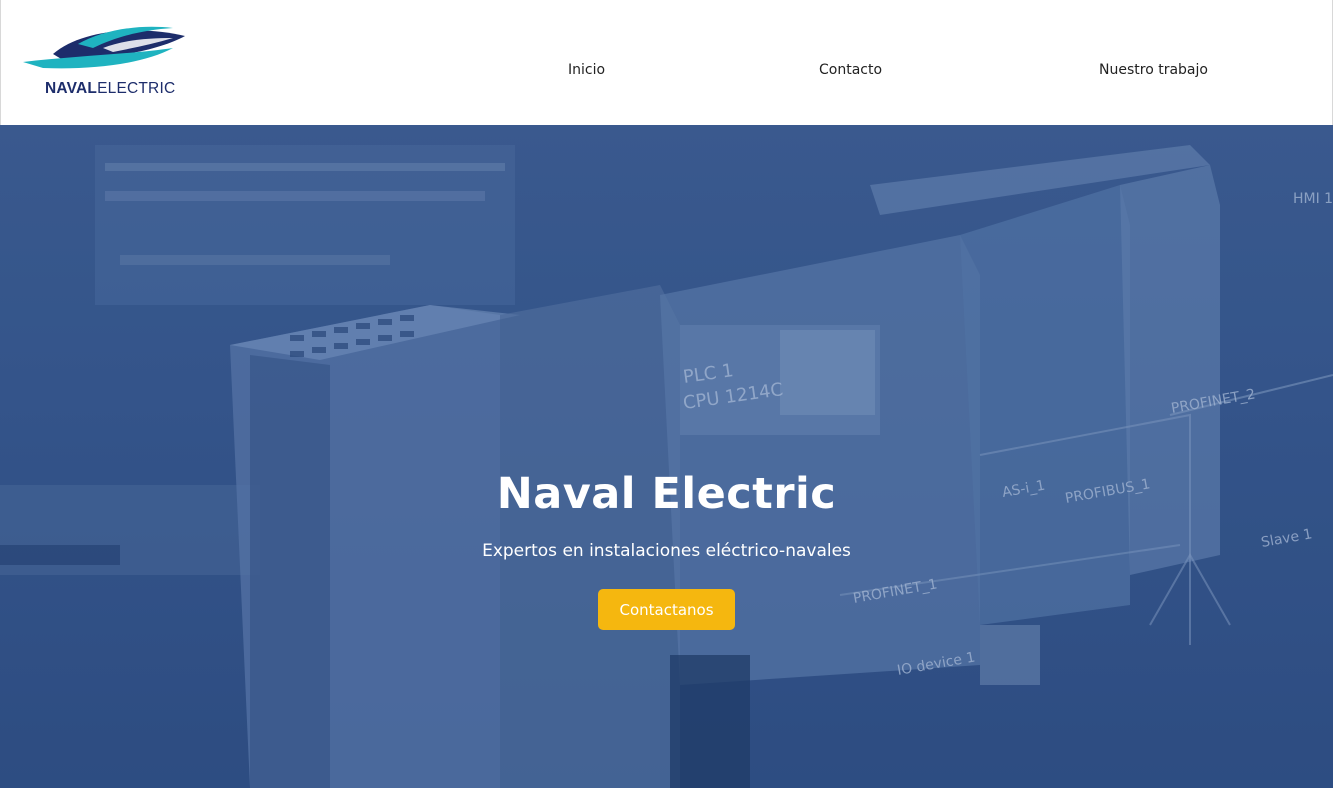  I want to click on contact-cta-button: Contactanos, so click(666, 609).